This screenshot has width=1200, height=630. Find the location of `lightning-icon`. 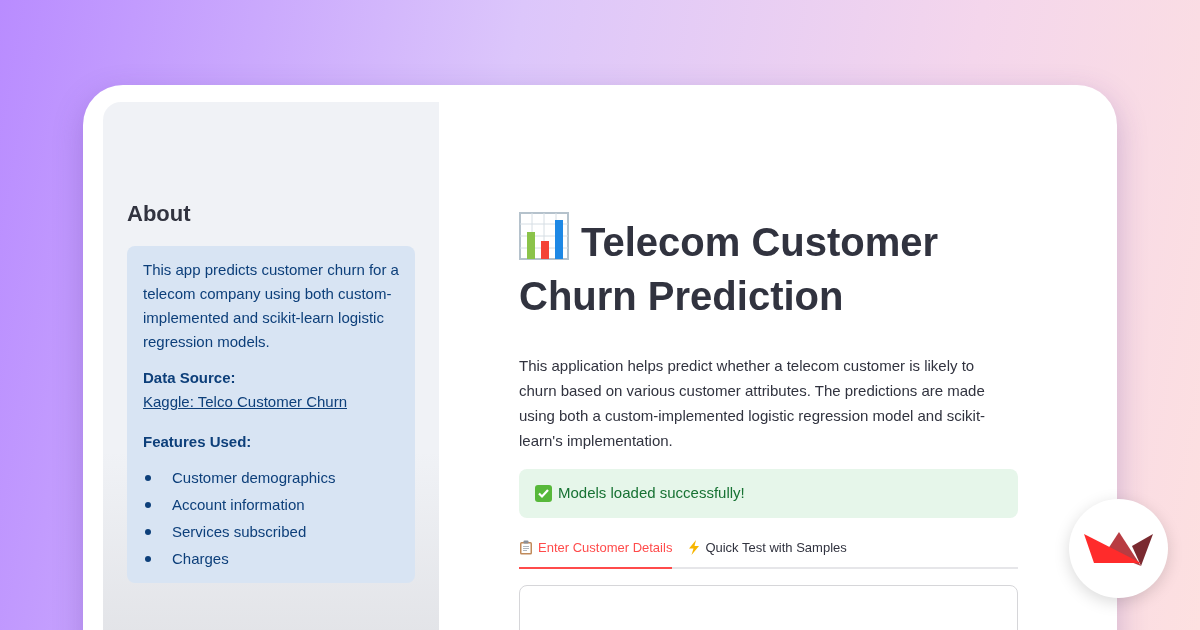

lightning-icon is located at coordinates (694, 547).